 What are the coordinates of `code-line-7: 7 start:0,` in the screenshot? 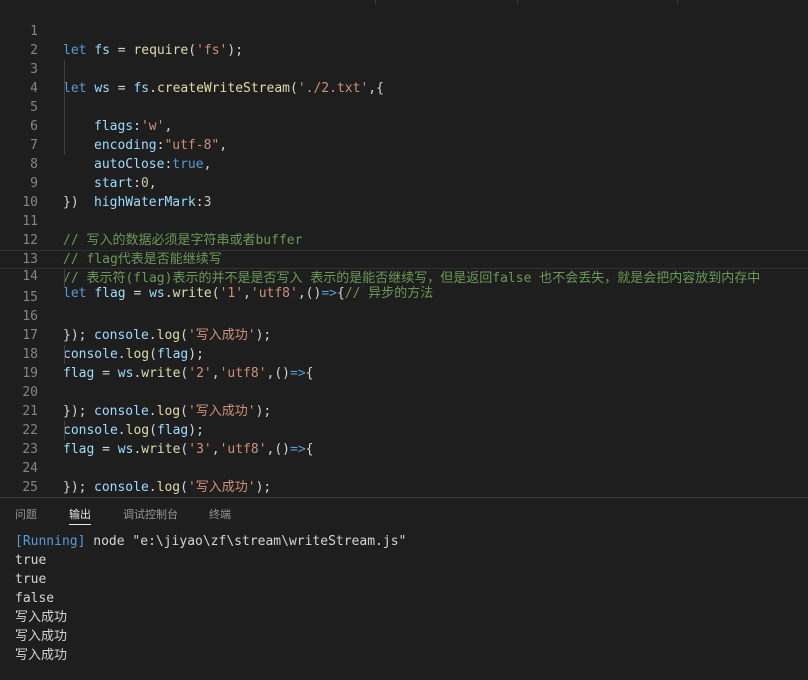 It's located at (404, 154).